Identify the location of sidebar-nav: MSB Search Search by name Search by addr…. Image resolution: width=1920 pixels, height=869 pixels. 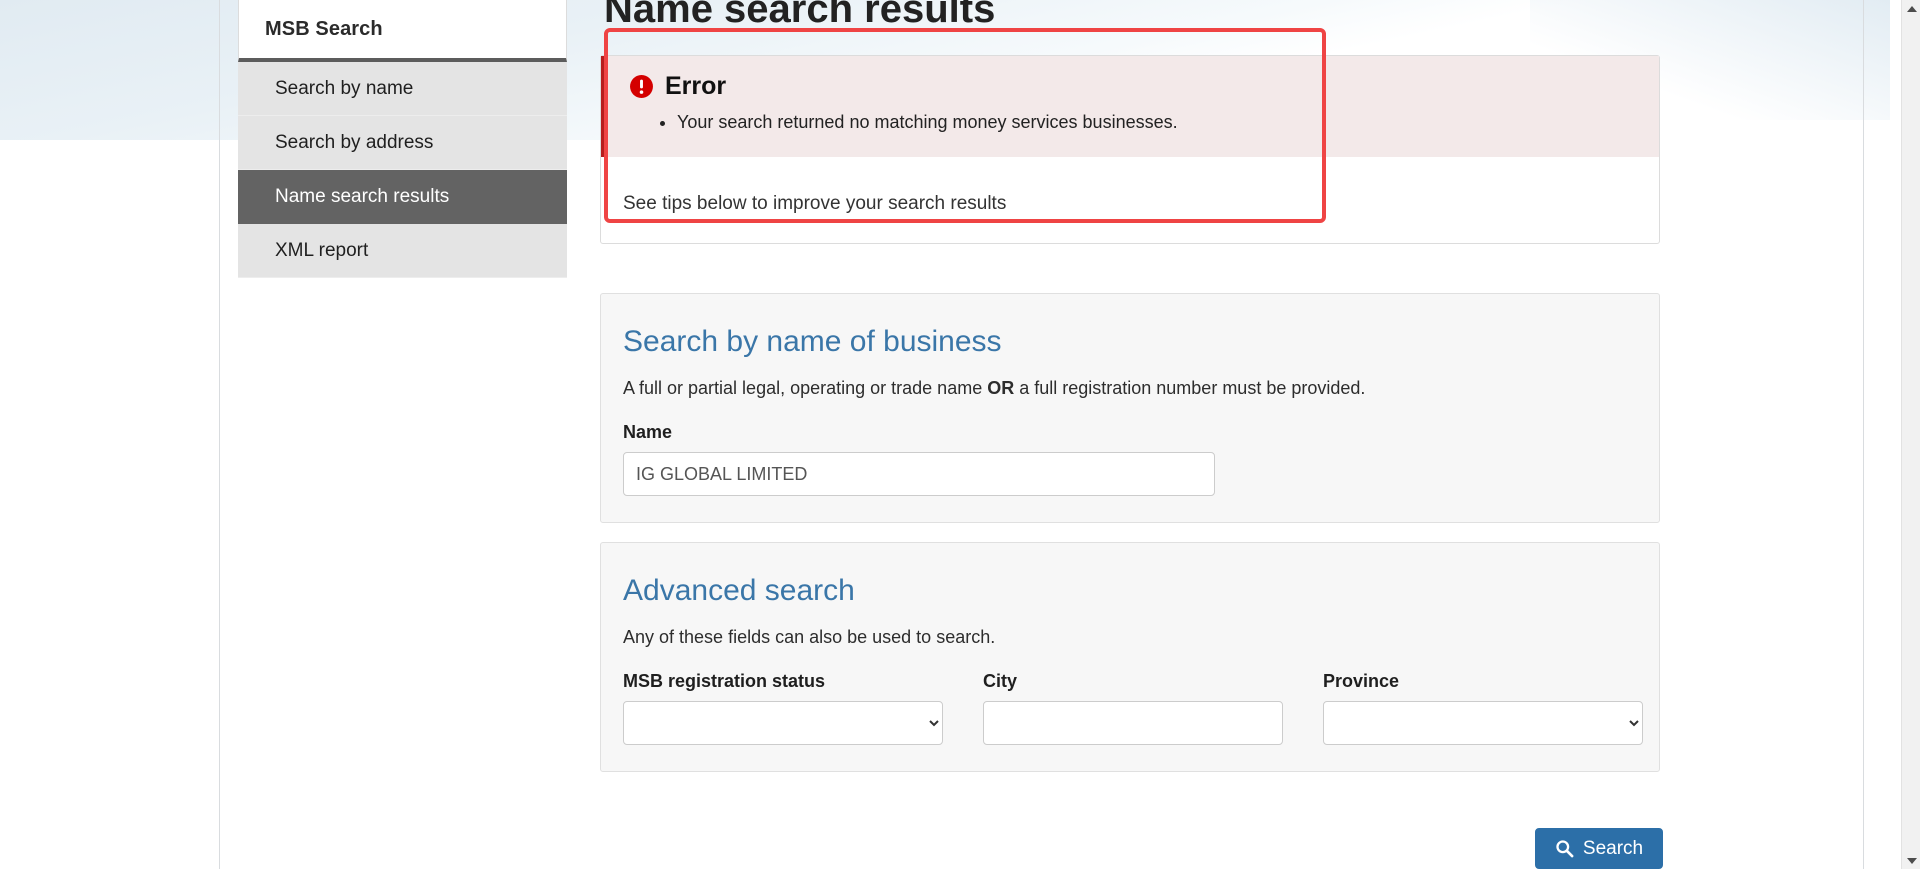
(402, 139).